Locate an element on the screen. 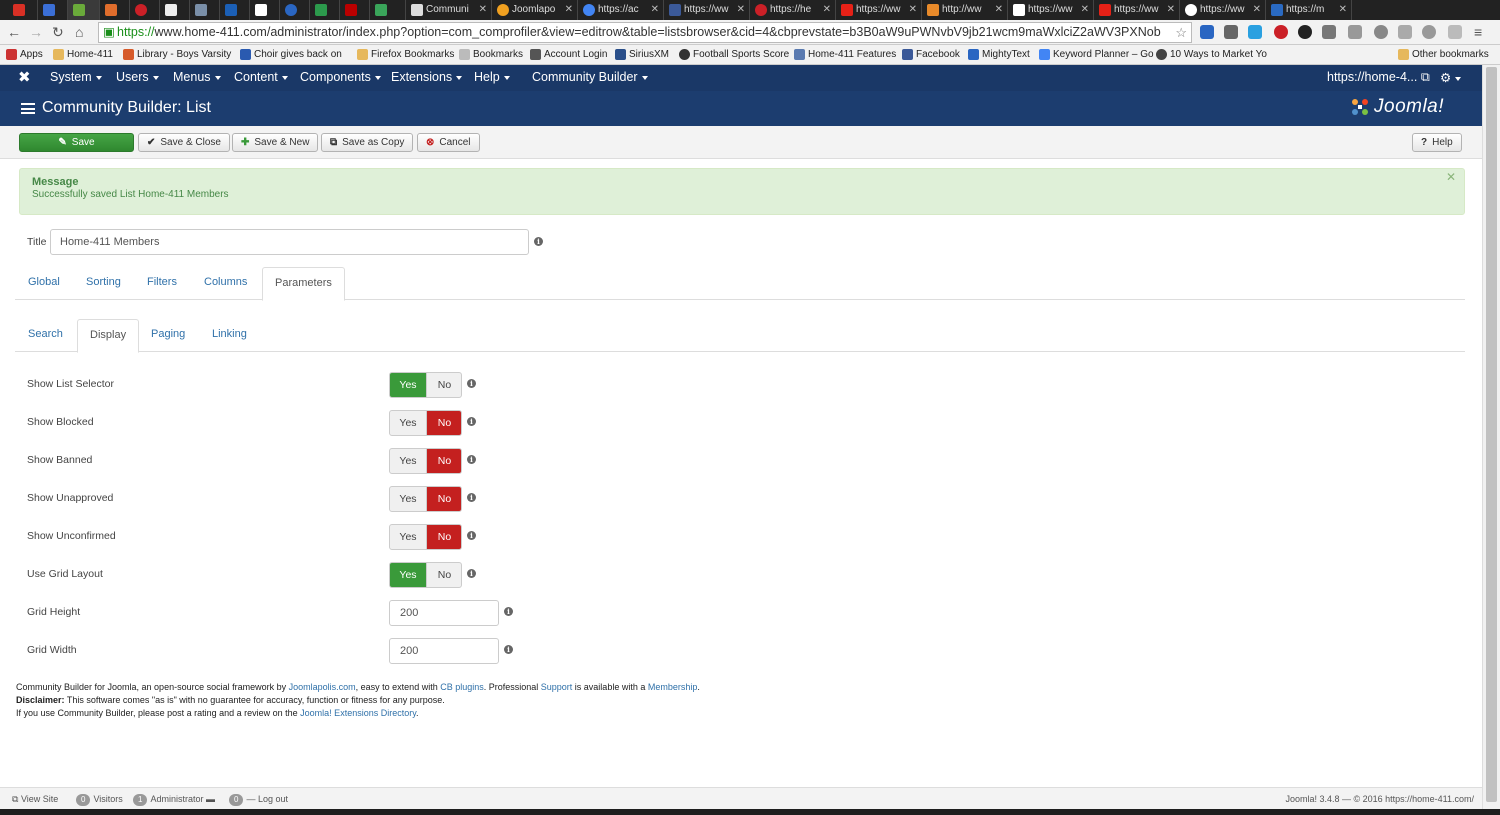  show-list-selector-toggle: Yes No is located at coordinates (425, 385).